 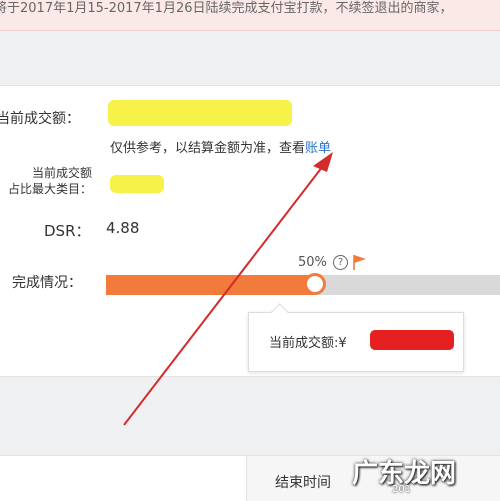 What do you see at coordinates (402, 489) in the screenshot?
I see `watermark-sub: 201` at bounding box center [402, 489].